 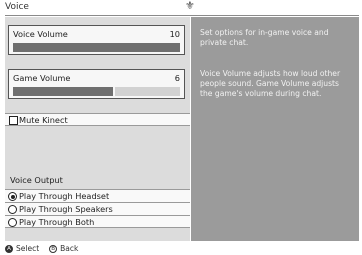 I want to click on a-button-icon: A, so click(x=9, y=248).